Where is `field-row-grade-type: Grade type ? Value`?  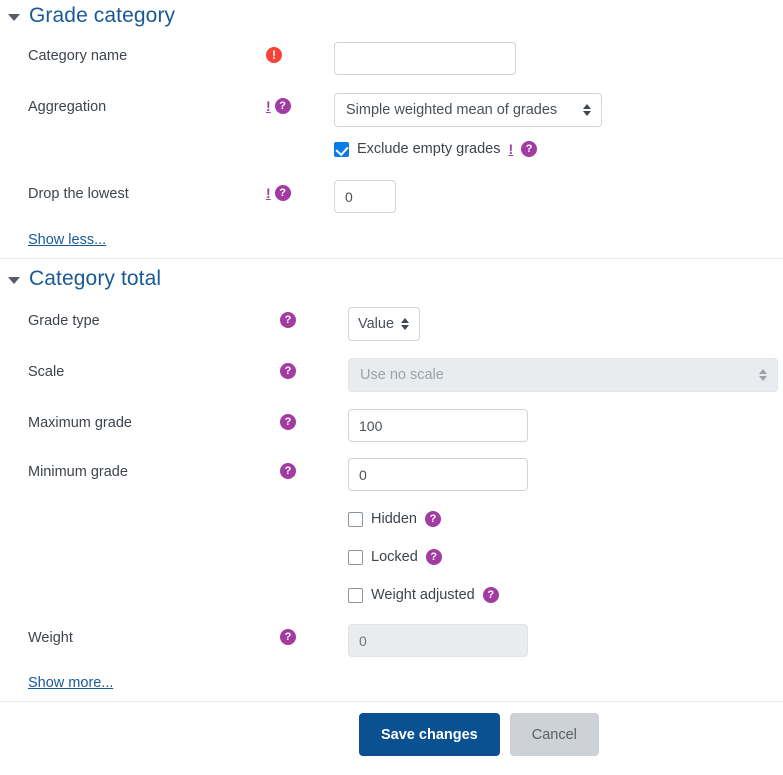 field-row-grade-type: Grade type ? Value is located at coordinates (391, 324).